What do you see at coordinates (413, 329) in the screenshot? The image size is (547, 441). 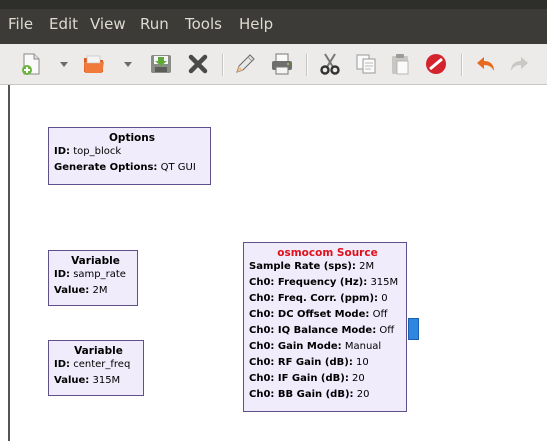 I see `osmocom-output-port` at bounding box center [413, 329].